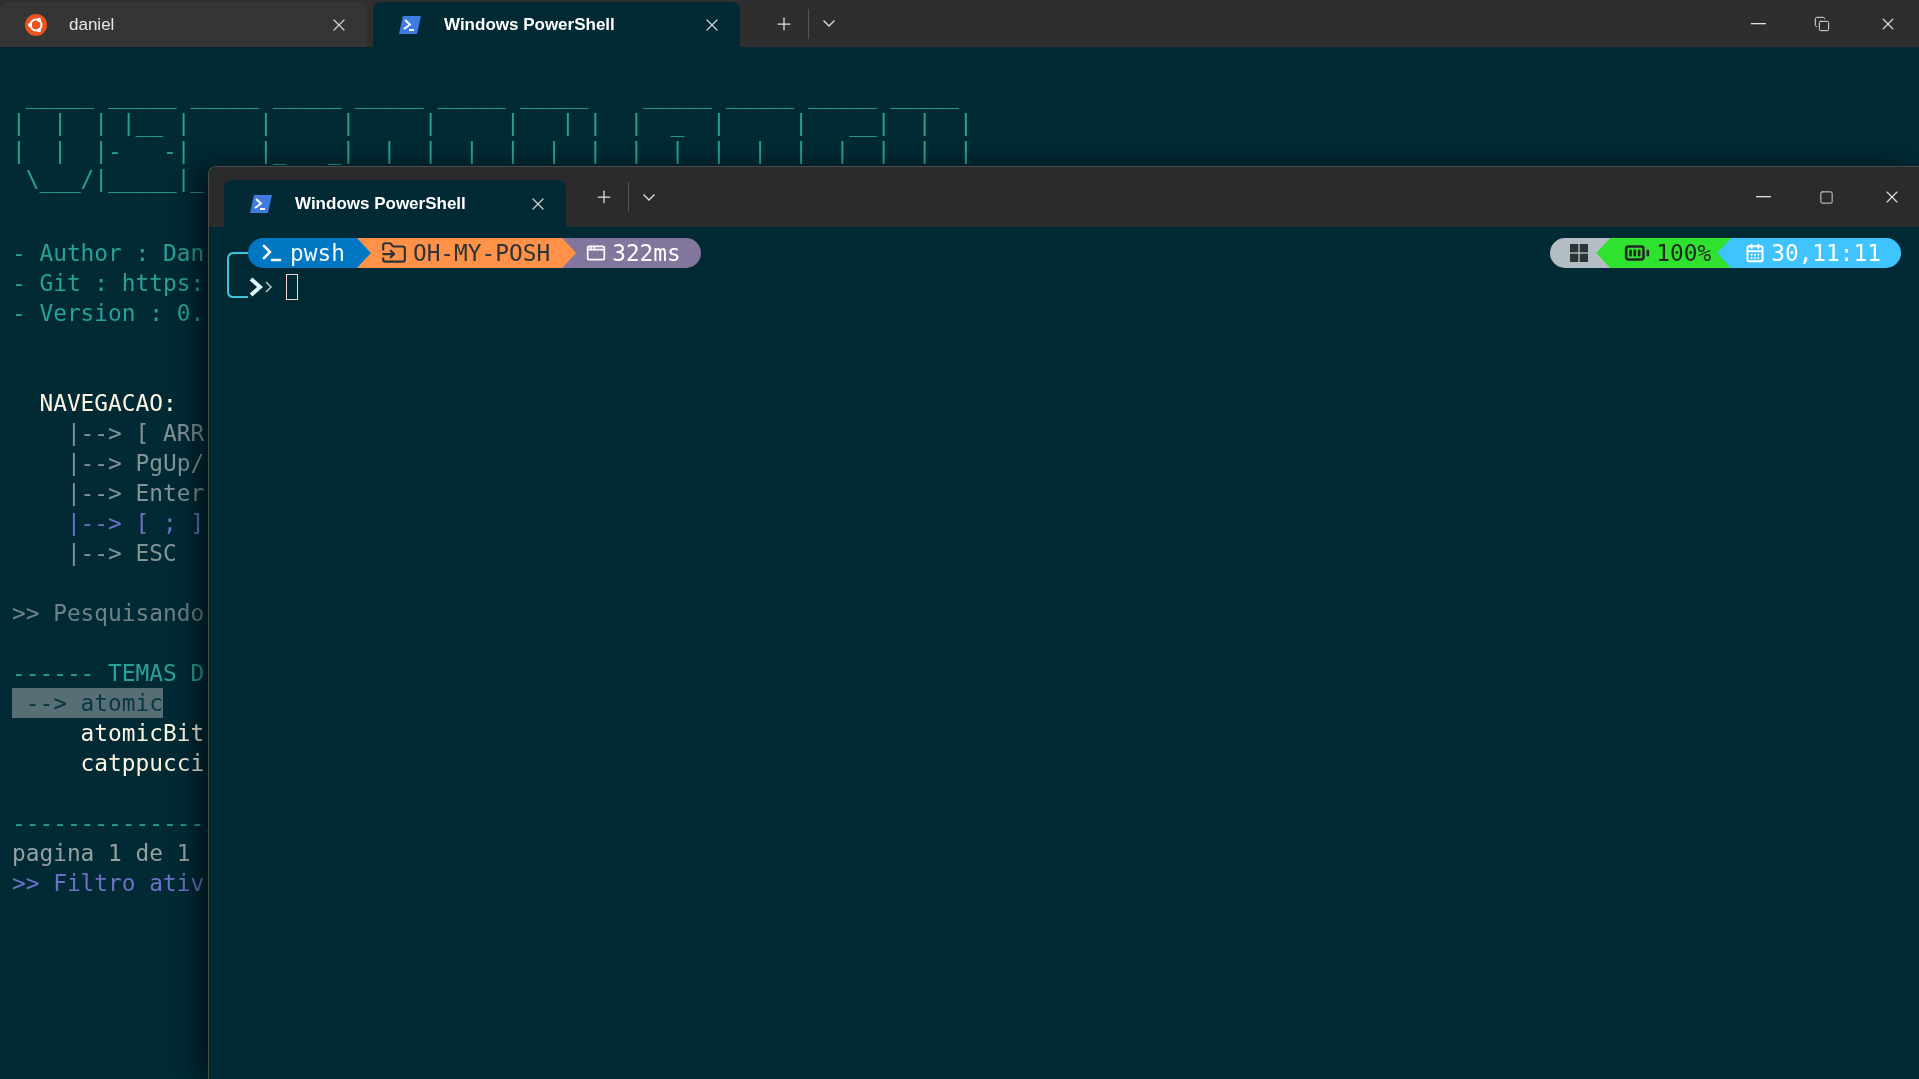  Describe the element at coordinates (108, 763) in the screenshot. I see `theme-option: catppucci` at that location.